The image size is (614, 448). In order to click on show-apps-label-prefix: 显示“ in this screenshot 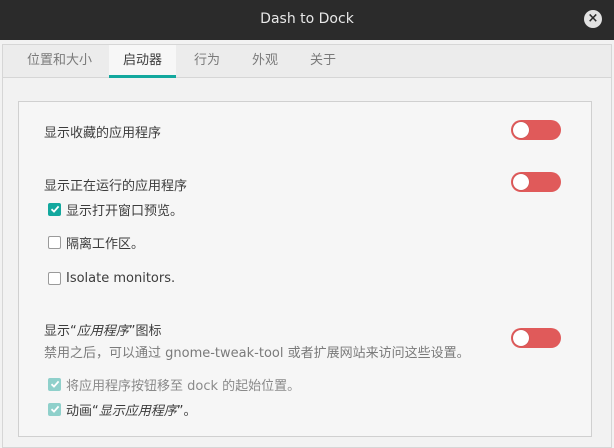, I will do `click(60, 331)`.